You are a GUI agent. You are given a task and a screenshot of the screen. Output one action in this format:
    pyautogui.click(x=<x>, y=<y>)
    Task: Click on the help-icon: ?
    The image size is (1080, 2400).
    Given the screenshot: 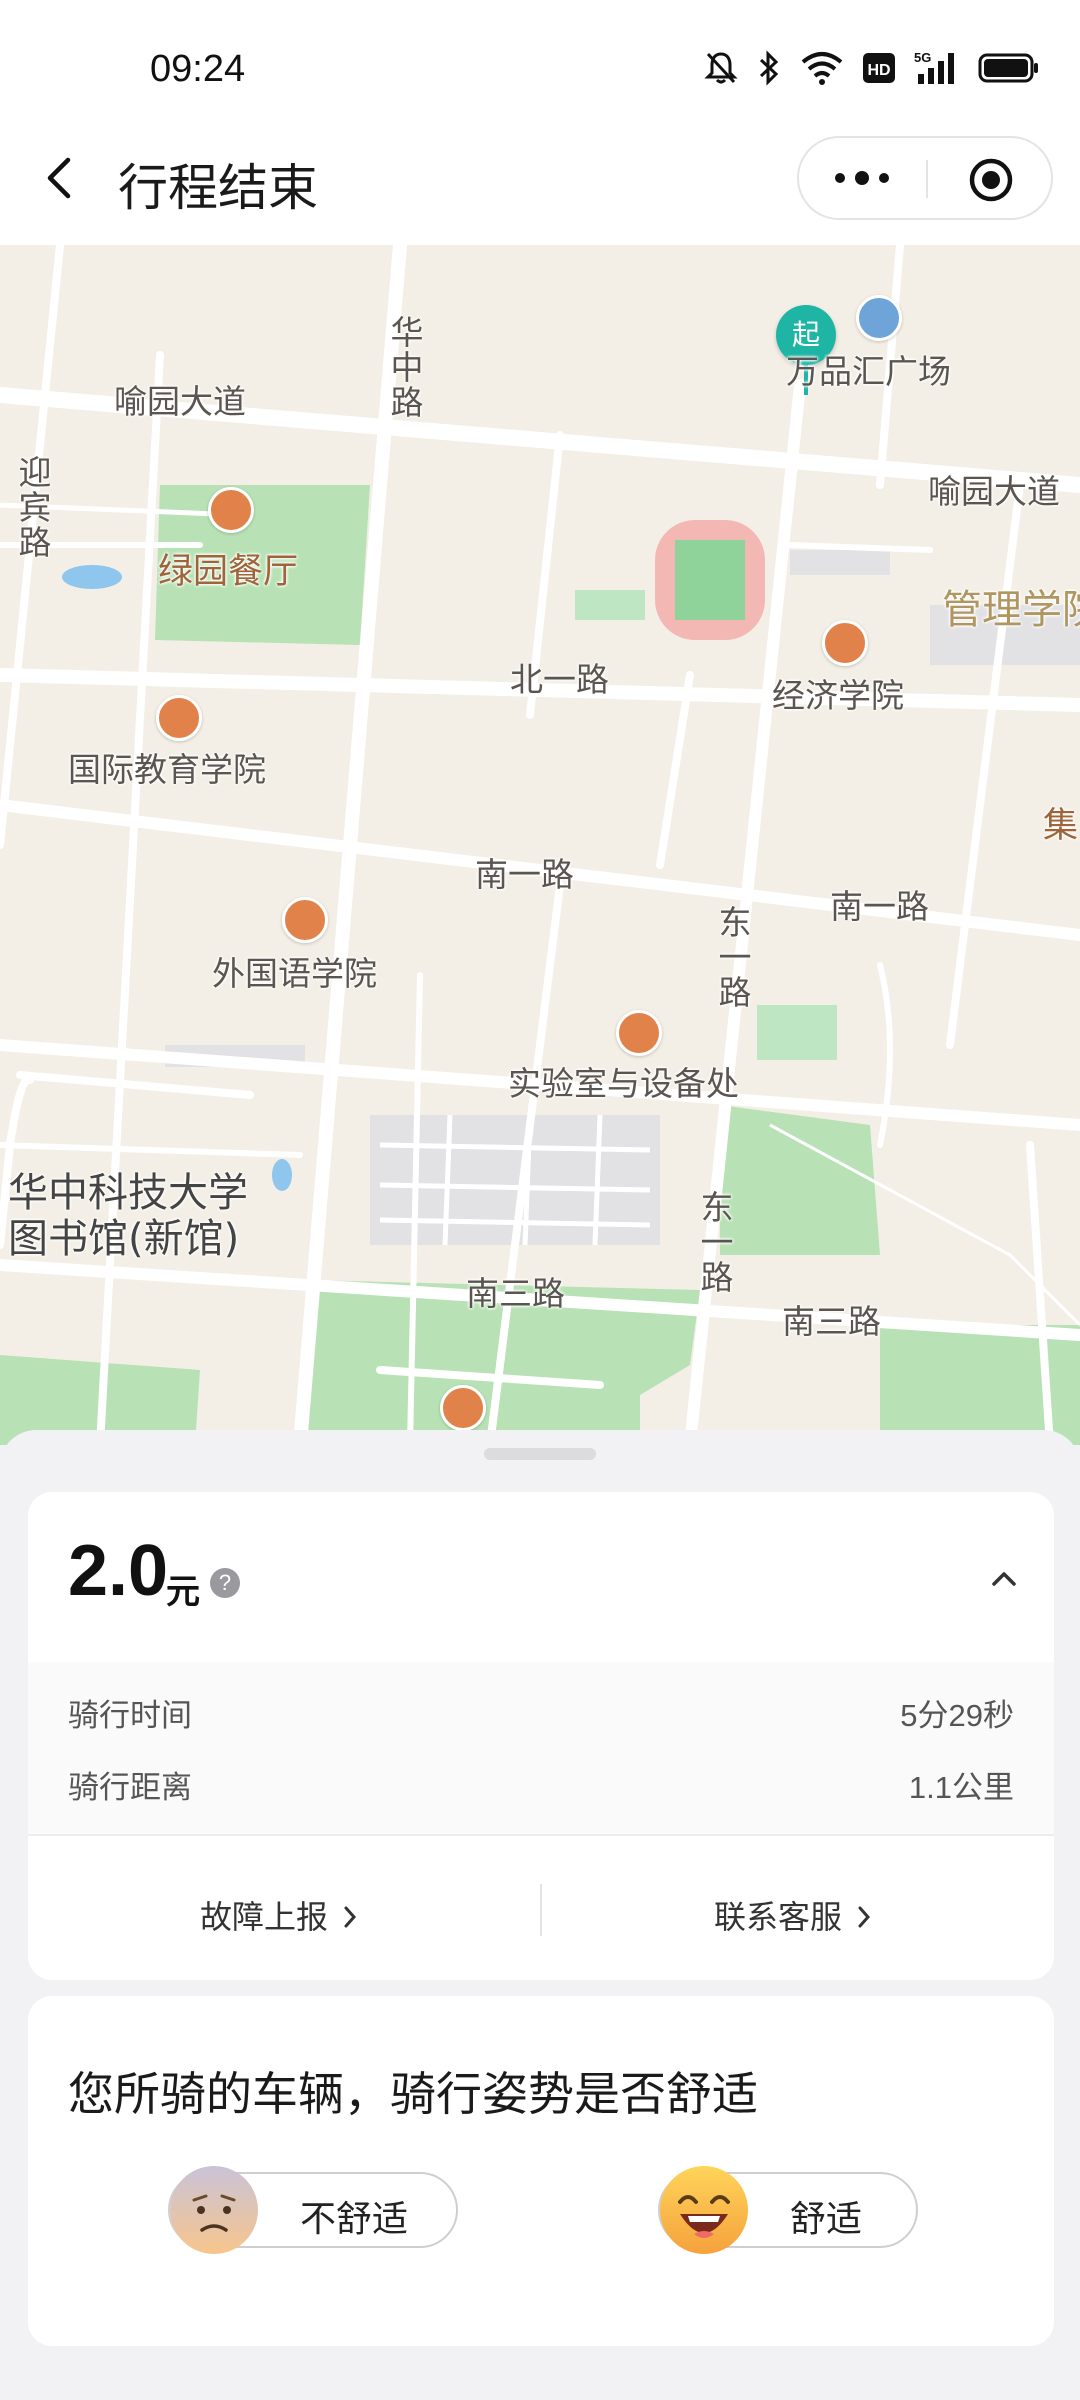 What is the action you would take?
    pyautogui.click(x=225, y=1583)
    